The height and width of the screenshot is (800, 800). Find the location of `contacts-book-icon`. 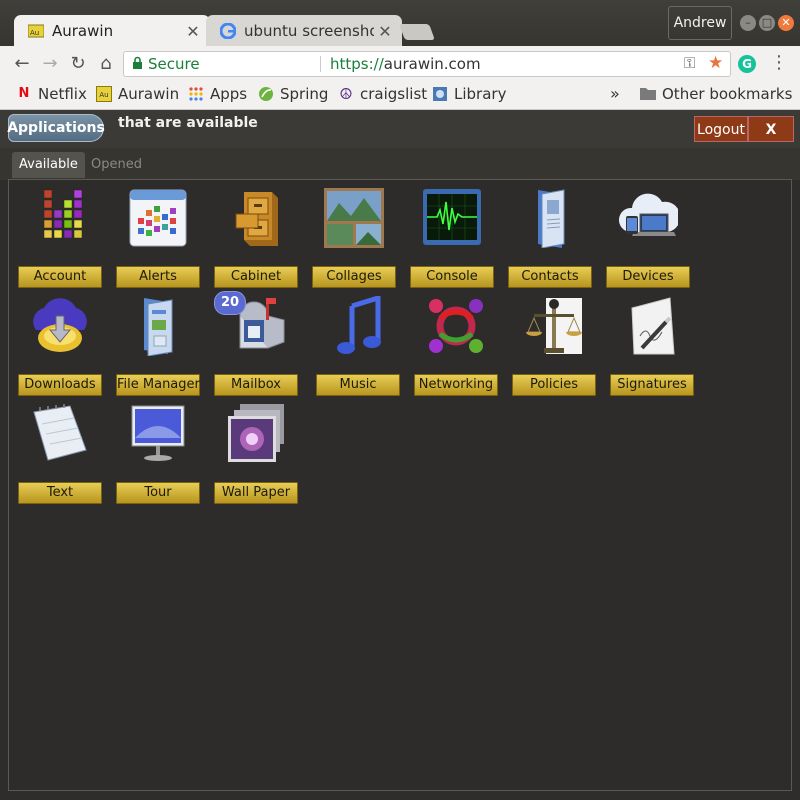

contacts-book-icon is located at coordinates (551, 218).